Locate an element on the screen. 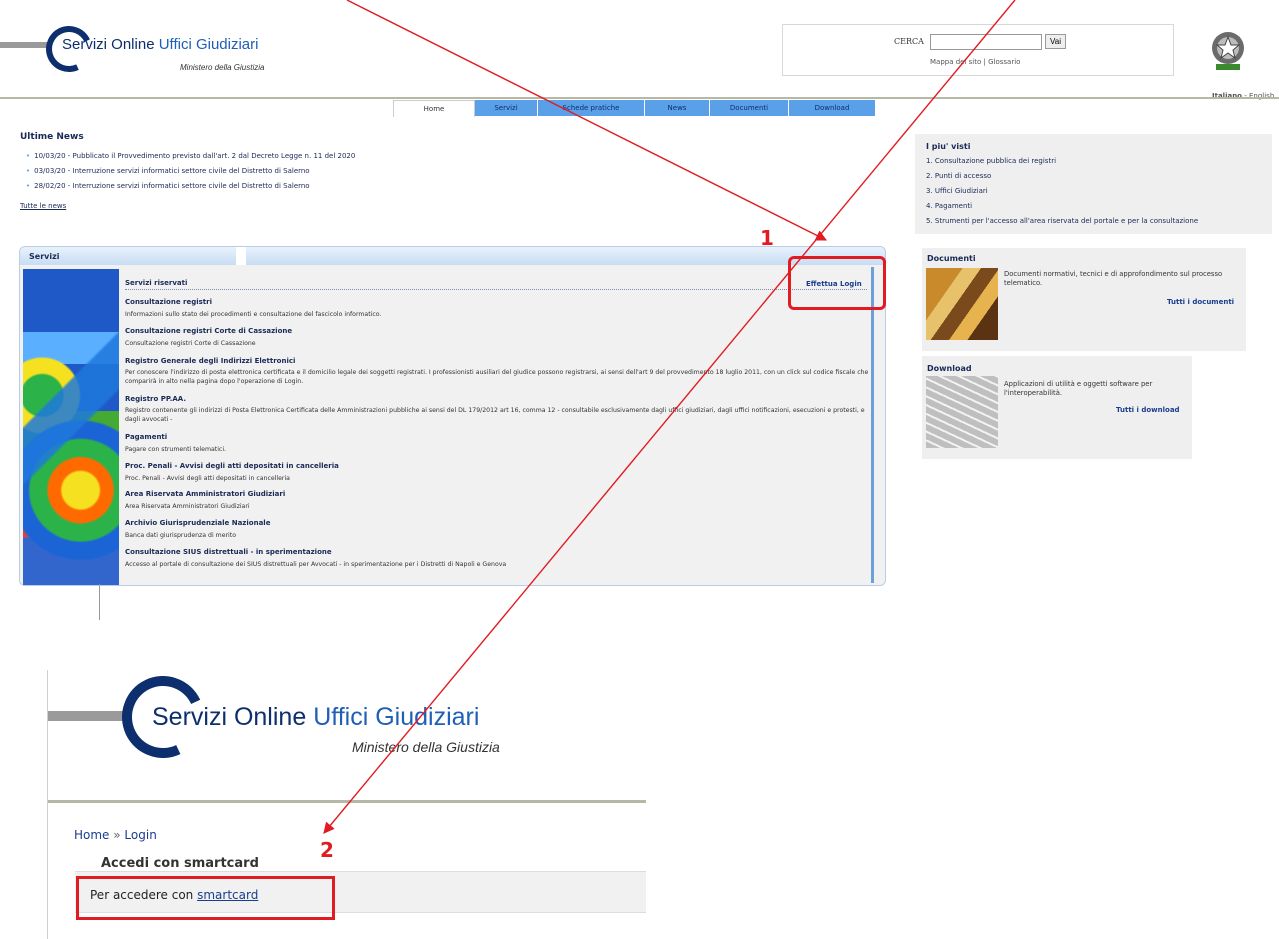 The width and height of the screenshot is (1279, 939). search-box: CERCA Vai Mappa del sito | Glossario is located at coordinates (978, 50).